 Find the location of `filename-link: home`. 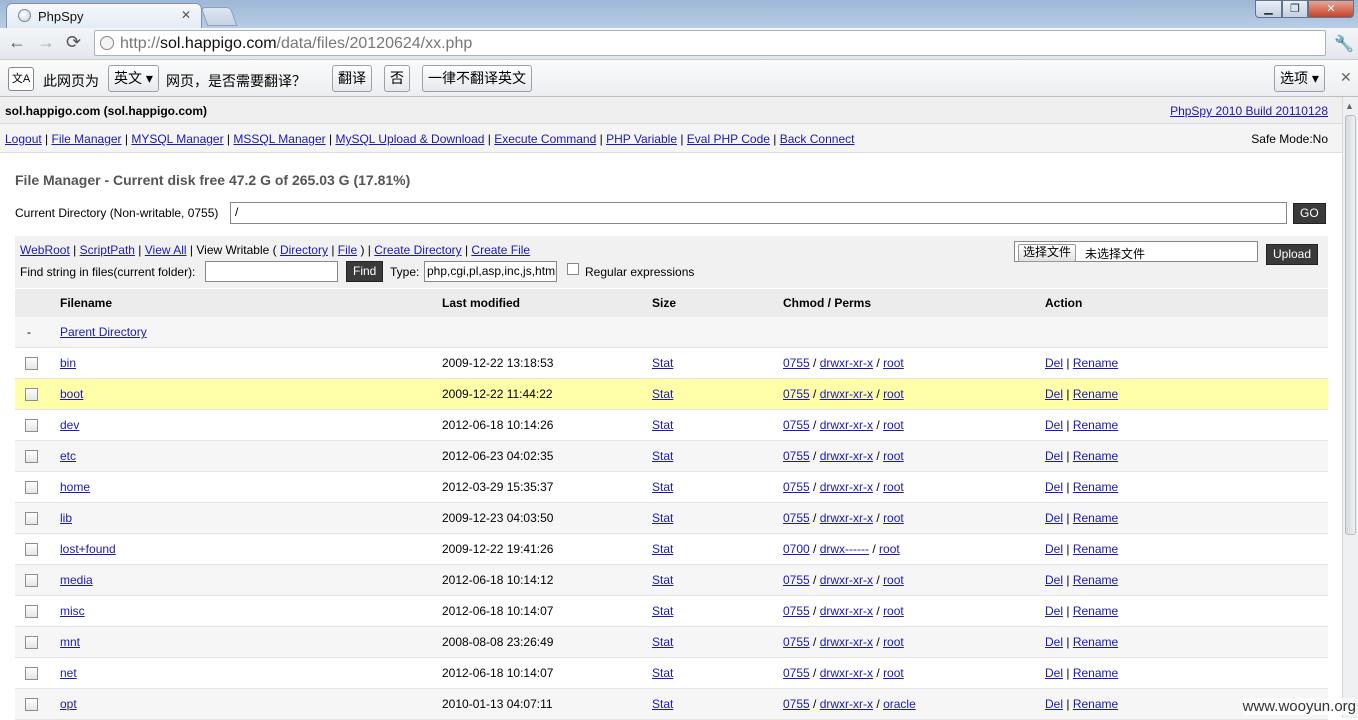

filename-link: home is located at coordinates (75, 487).